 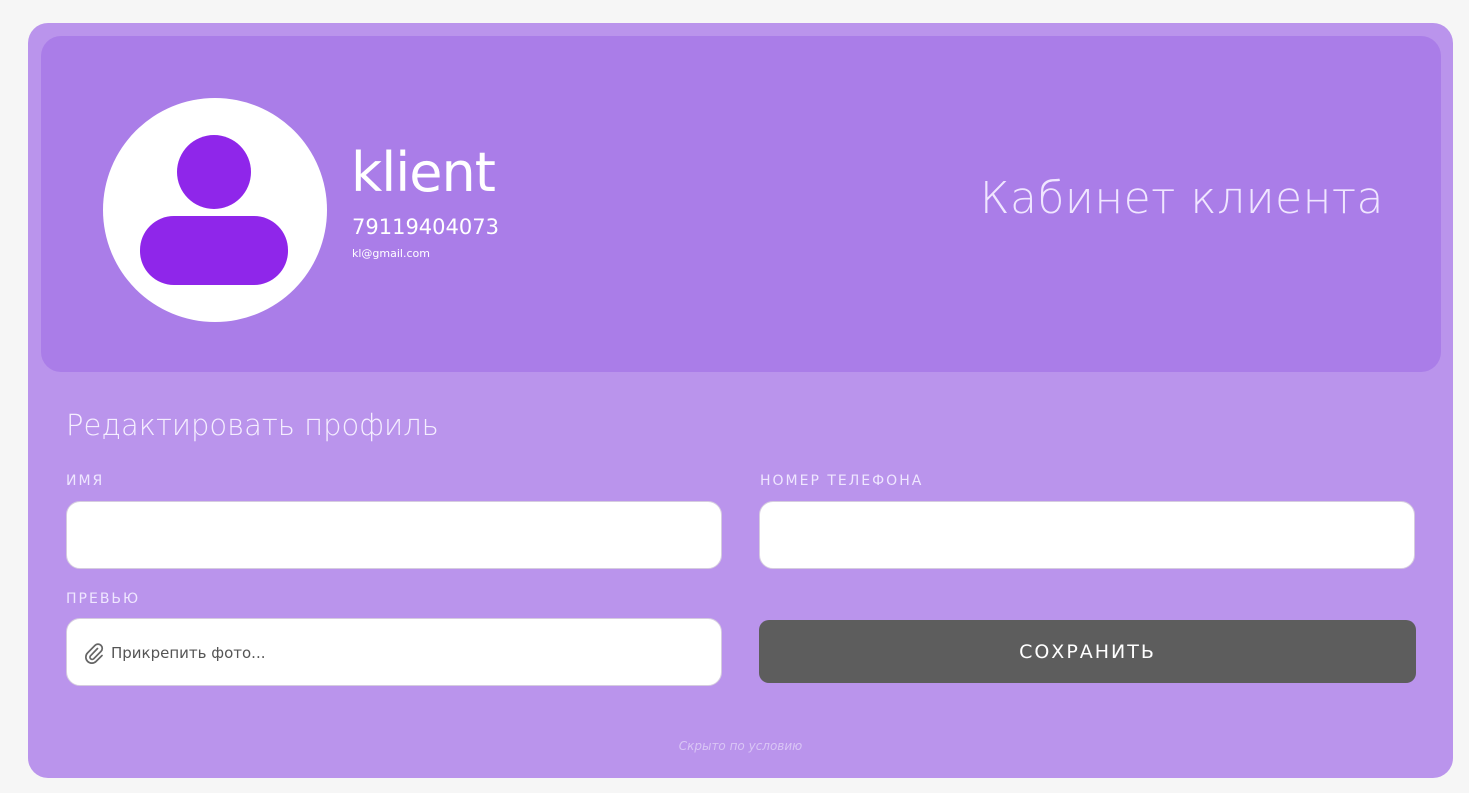 I want to click on avatar, so click(x=215, y=210).